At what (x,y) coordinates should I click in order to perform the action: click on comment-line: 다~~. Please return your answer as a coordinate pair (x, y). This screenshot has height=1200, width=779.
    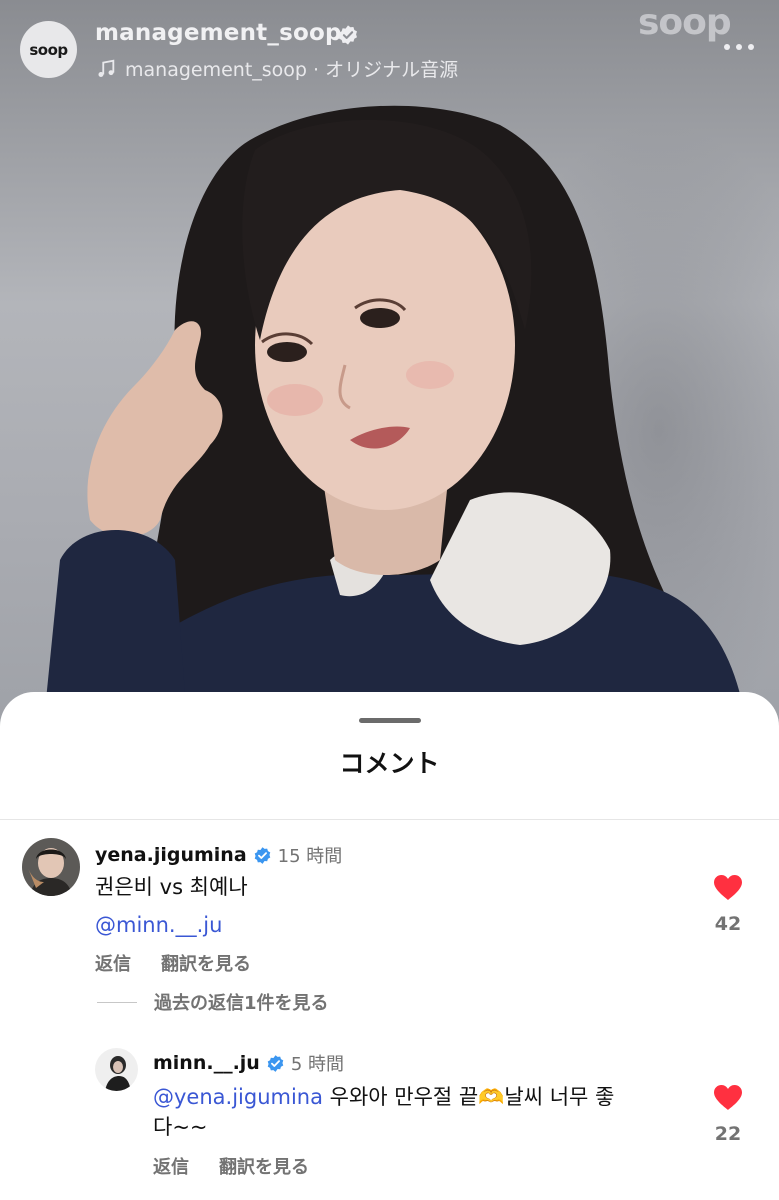
    Looking at the image, I should click on (180, 1127).